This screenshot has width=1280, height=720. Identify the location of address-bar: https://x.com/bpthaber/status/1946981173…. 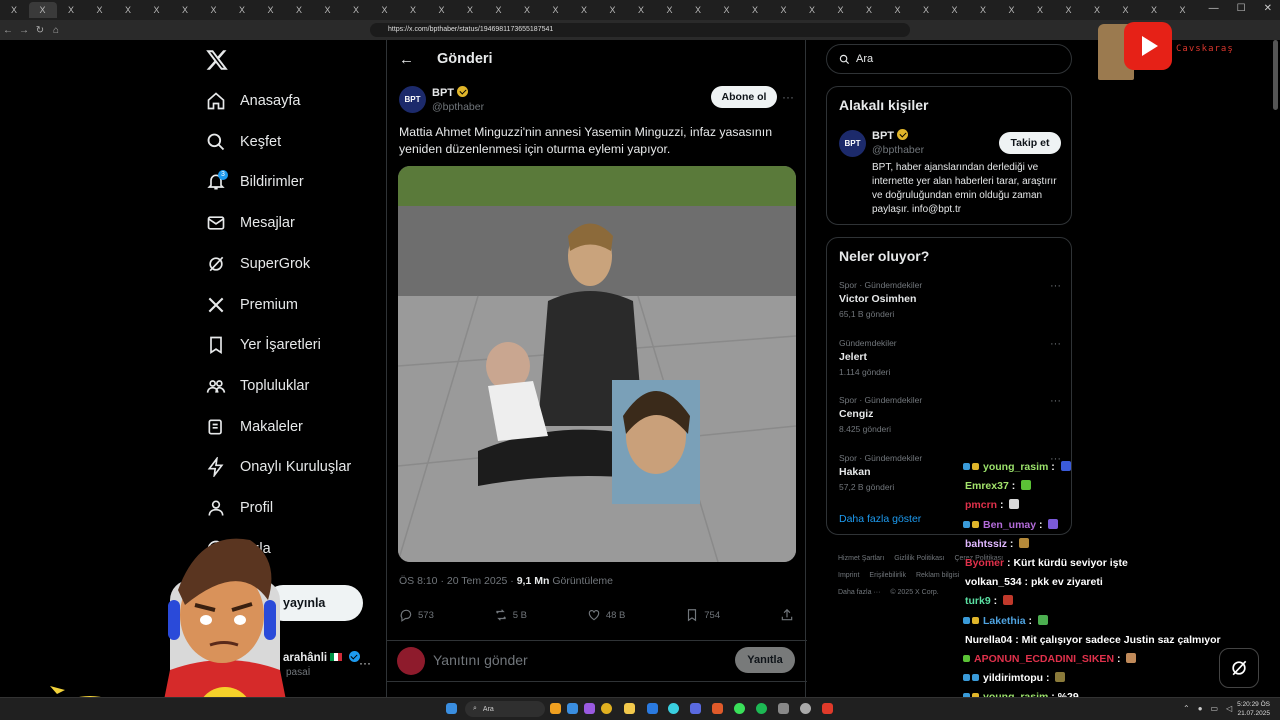
(640, 30).